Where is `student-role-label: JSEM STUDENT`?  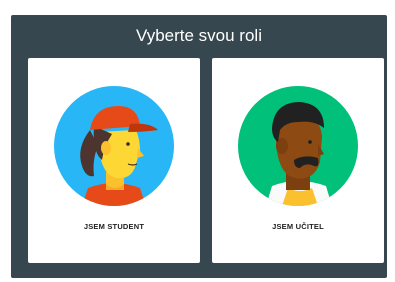 student-role-label: JSEM STUDENT is located at coordinates (114, 226).